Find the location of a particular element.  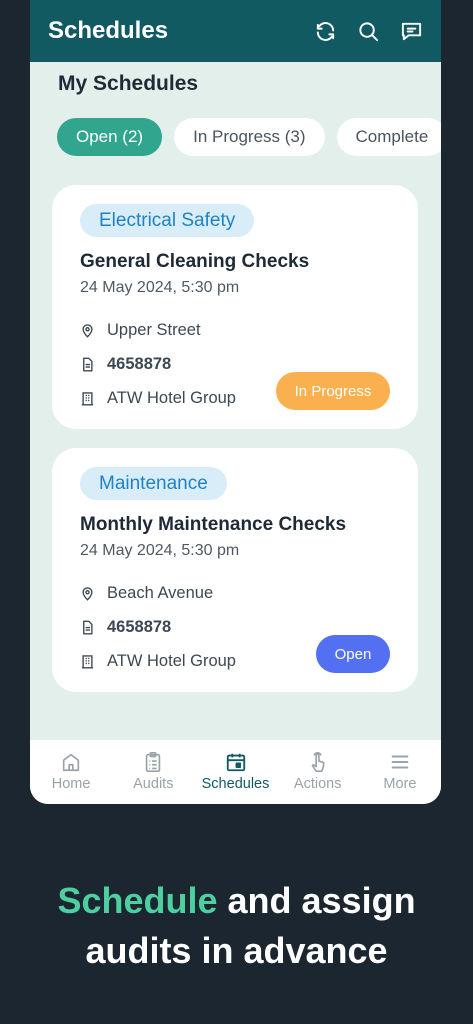

filter-open: Open (2) is located at coordinates (110, 137).